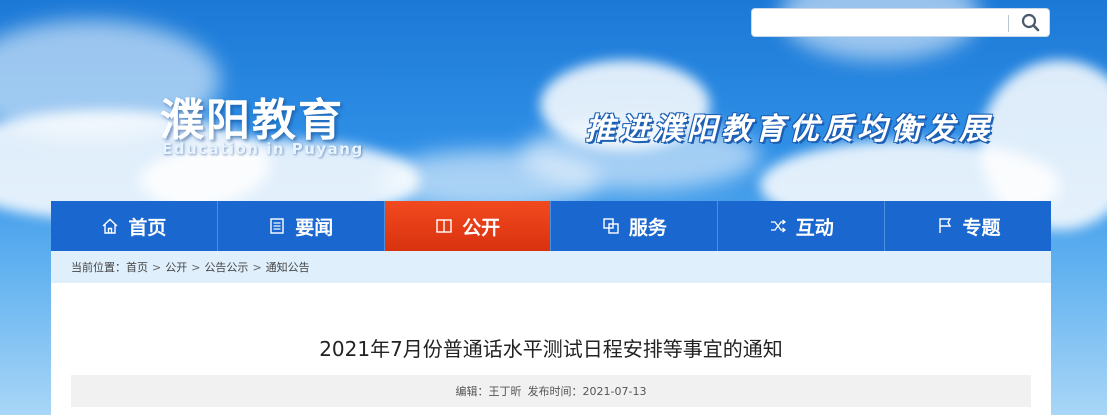 Image resolution: width=1107 pixels, height=415 pixels. I want to click on nav-item-news: 要闻, so click(301, 226).